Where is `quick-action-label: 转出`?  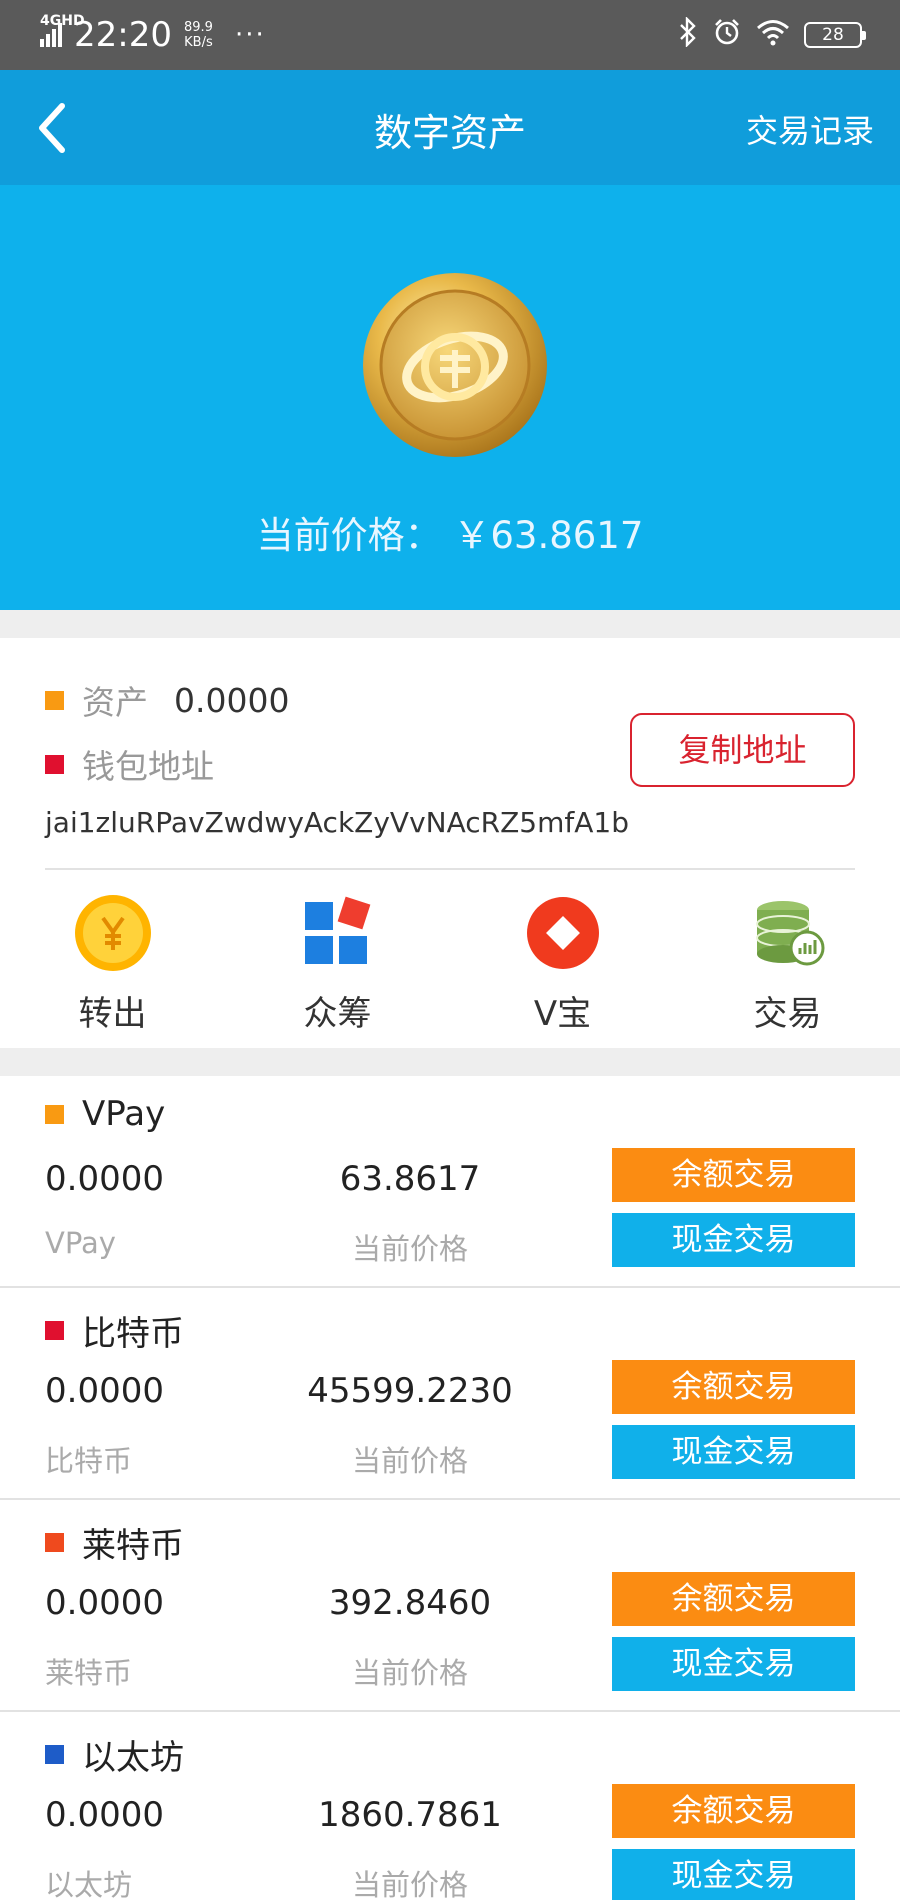
quick-action-label: 转出 is located at coordinates (112, 1014).